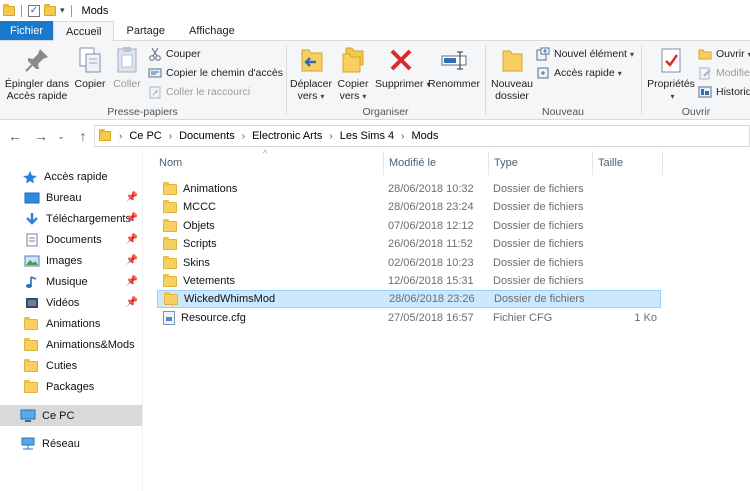  I want to click on file-modified: 28/06/2018 10:32, so click(431, 189).